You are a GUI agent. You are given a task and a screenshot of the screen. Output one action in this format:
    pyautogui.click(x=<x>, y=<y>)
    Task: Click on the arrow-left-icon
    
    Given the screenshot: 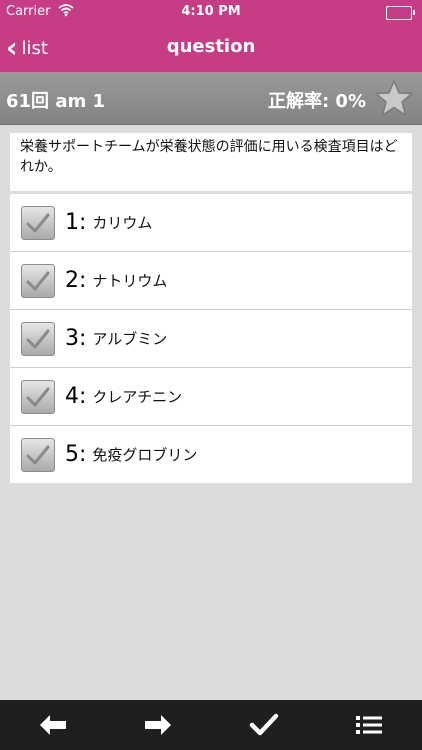 What is the action you would take?
    pyautogui.click(x=53, y=725)
    